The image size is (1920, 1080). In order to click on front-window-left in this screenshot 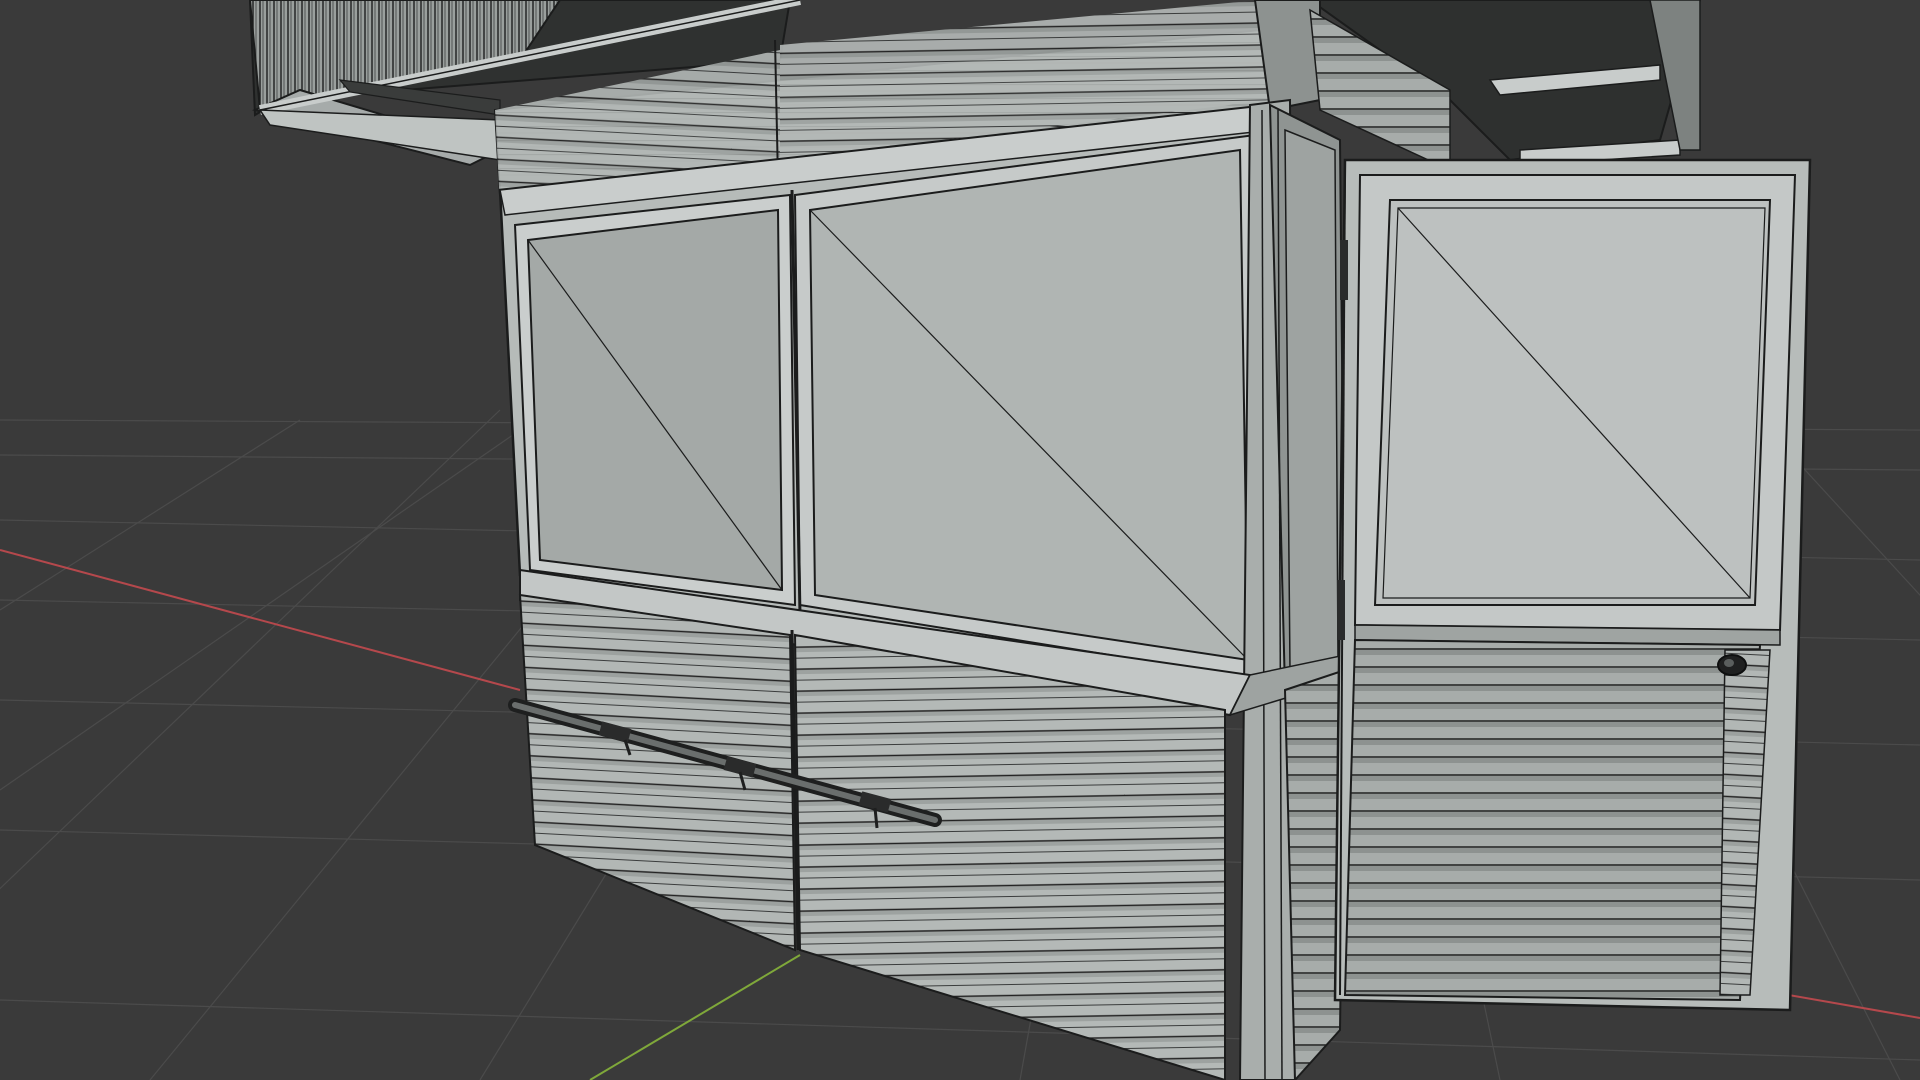, I will do `click(655, 400)`.